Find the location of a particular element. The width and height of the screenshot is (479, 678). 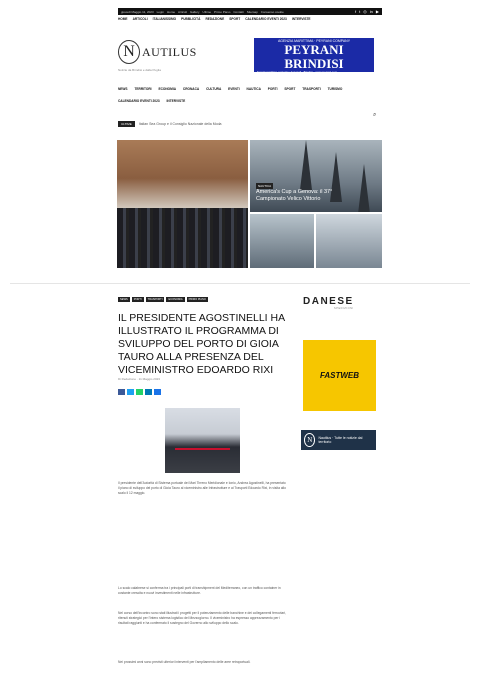

category-tag: PORTI is located at coordinates (137, 299).